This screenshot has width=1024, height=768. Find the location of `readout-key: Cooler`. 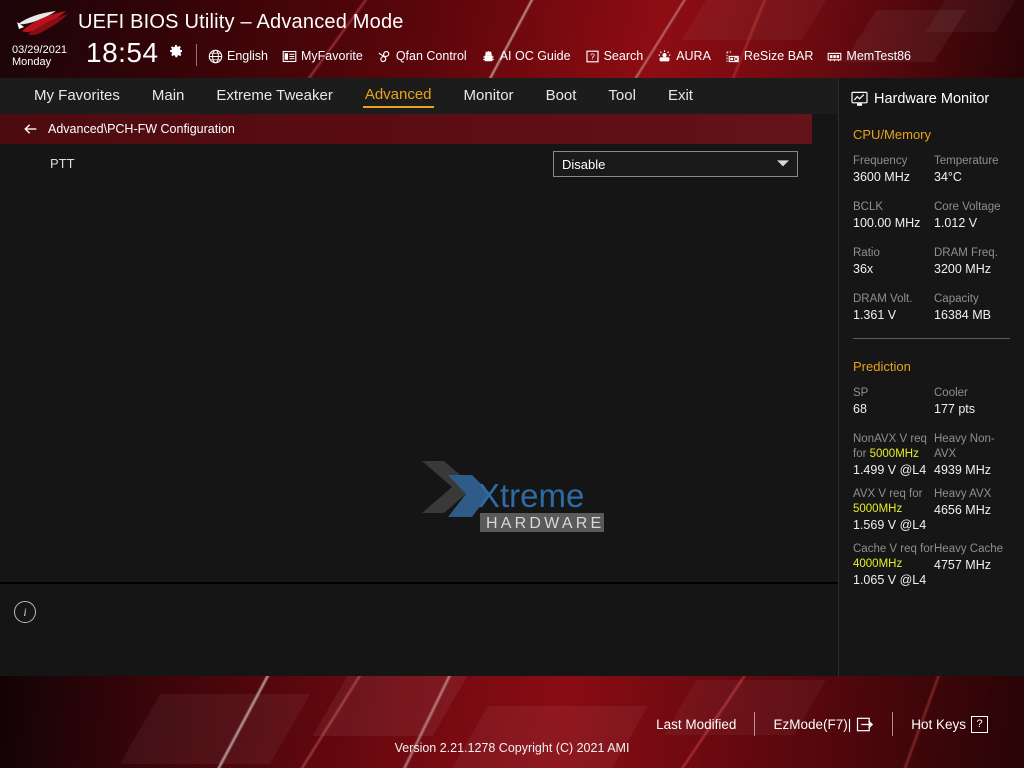

readout-key: Cooler is located at coordinates (951, 393).